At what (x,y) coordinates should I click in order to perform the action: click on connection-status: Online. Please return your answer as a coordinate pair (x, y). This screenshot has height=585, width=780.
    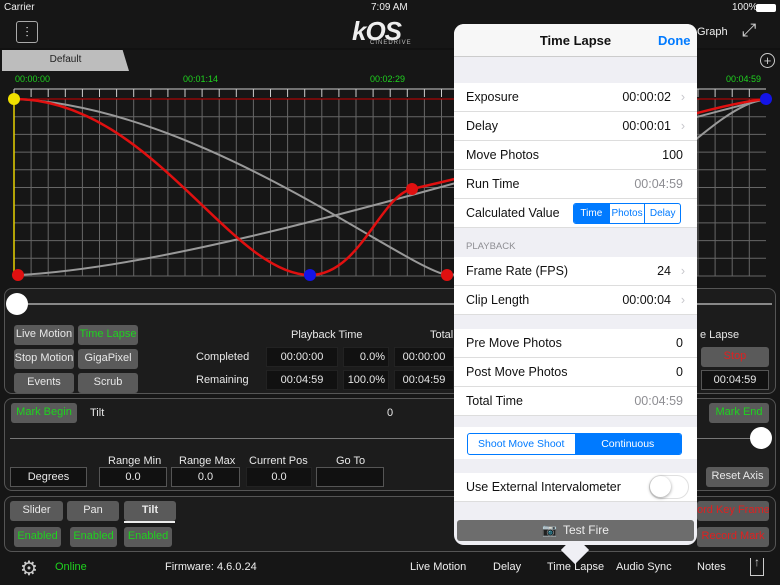
    Looking at the image, I should click on (71, 567).